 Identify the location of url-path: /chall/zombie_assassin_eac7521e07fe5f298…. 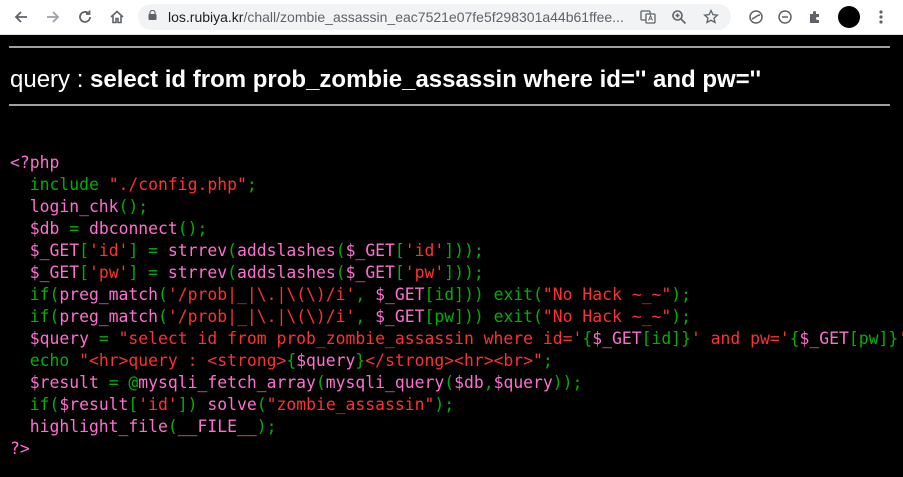
(433, 17).